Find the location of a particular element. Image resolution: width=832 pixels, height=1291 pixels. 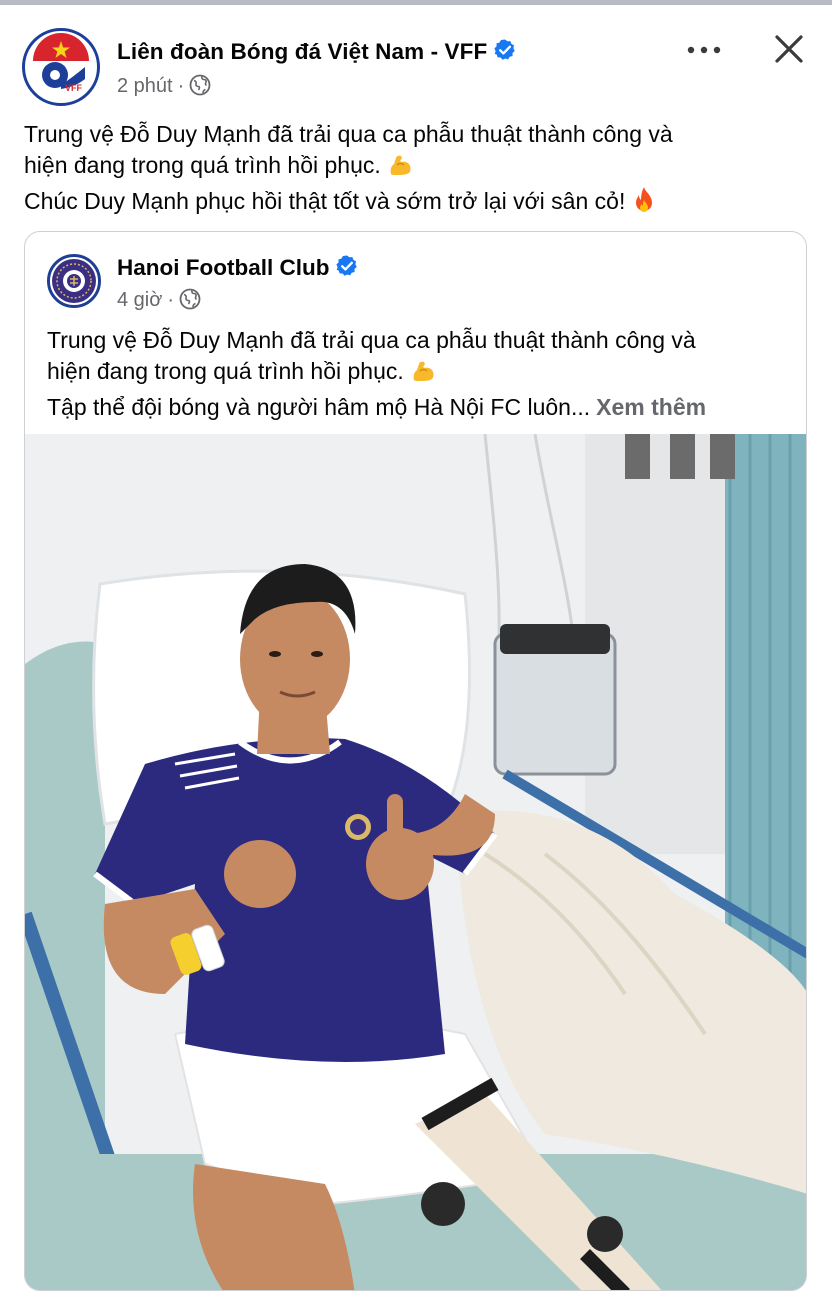

vff-avatar: VFF is located at coordinates (61, 67).